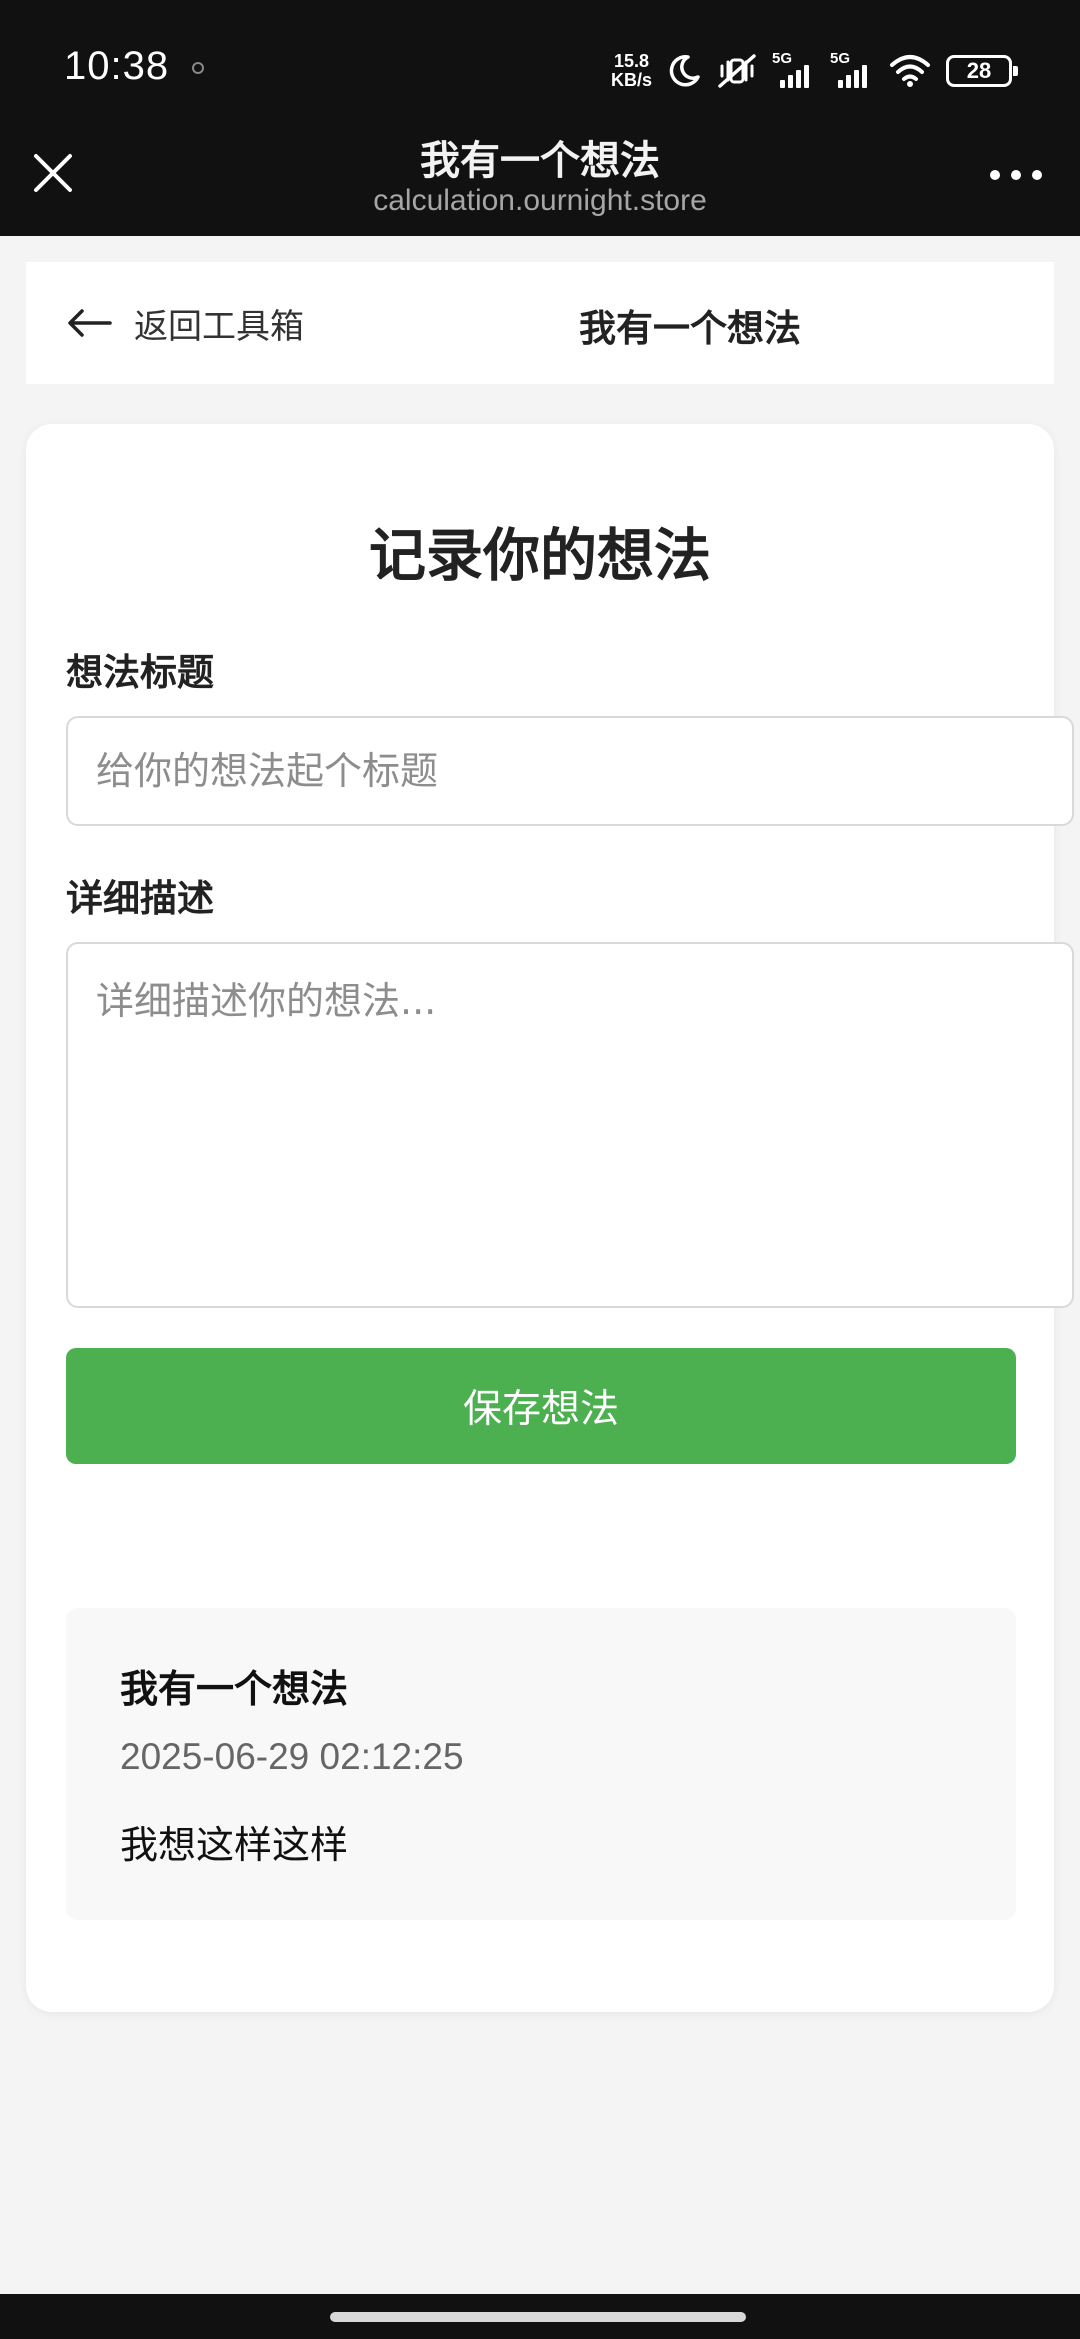  Describe the element at coordinates (234, 1689) in the screenshot. I see `idea-title: 我有一个想法` at that location.